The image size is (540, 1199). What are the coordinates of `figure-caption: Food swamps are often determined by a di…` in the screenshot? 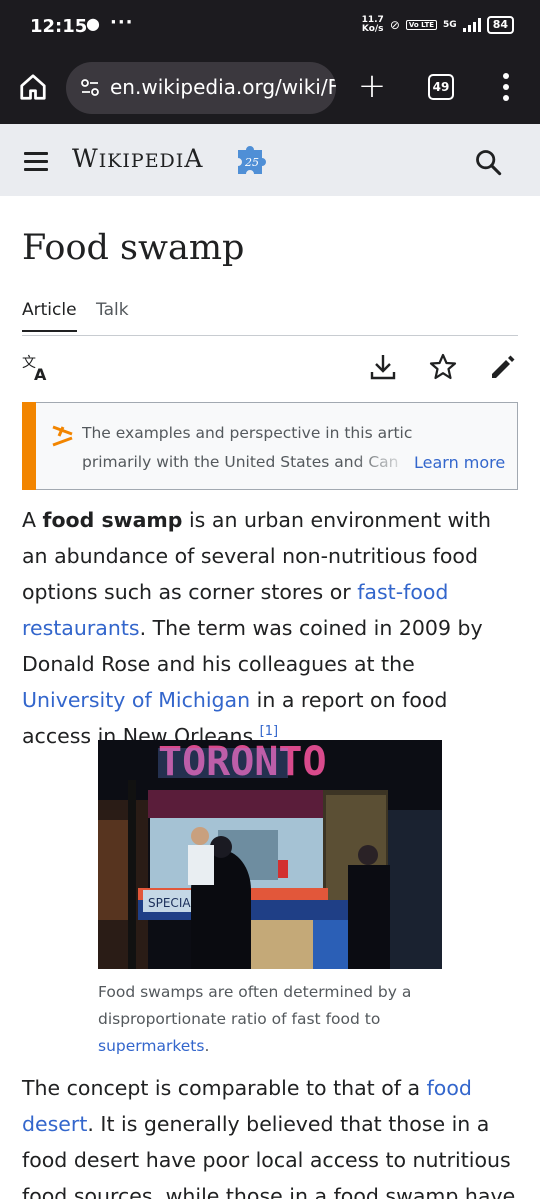 It's located at (270, 1019).